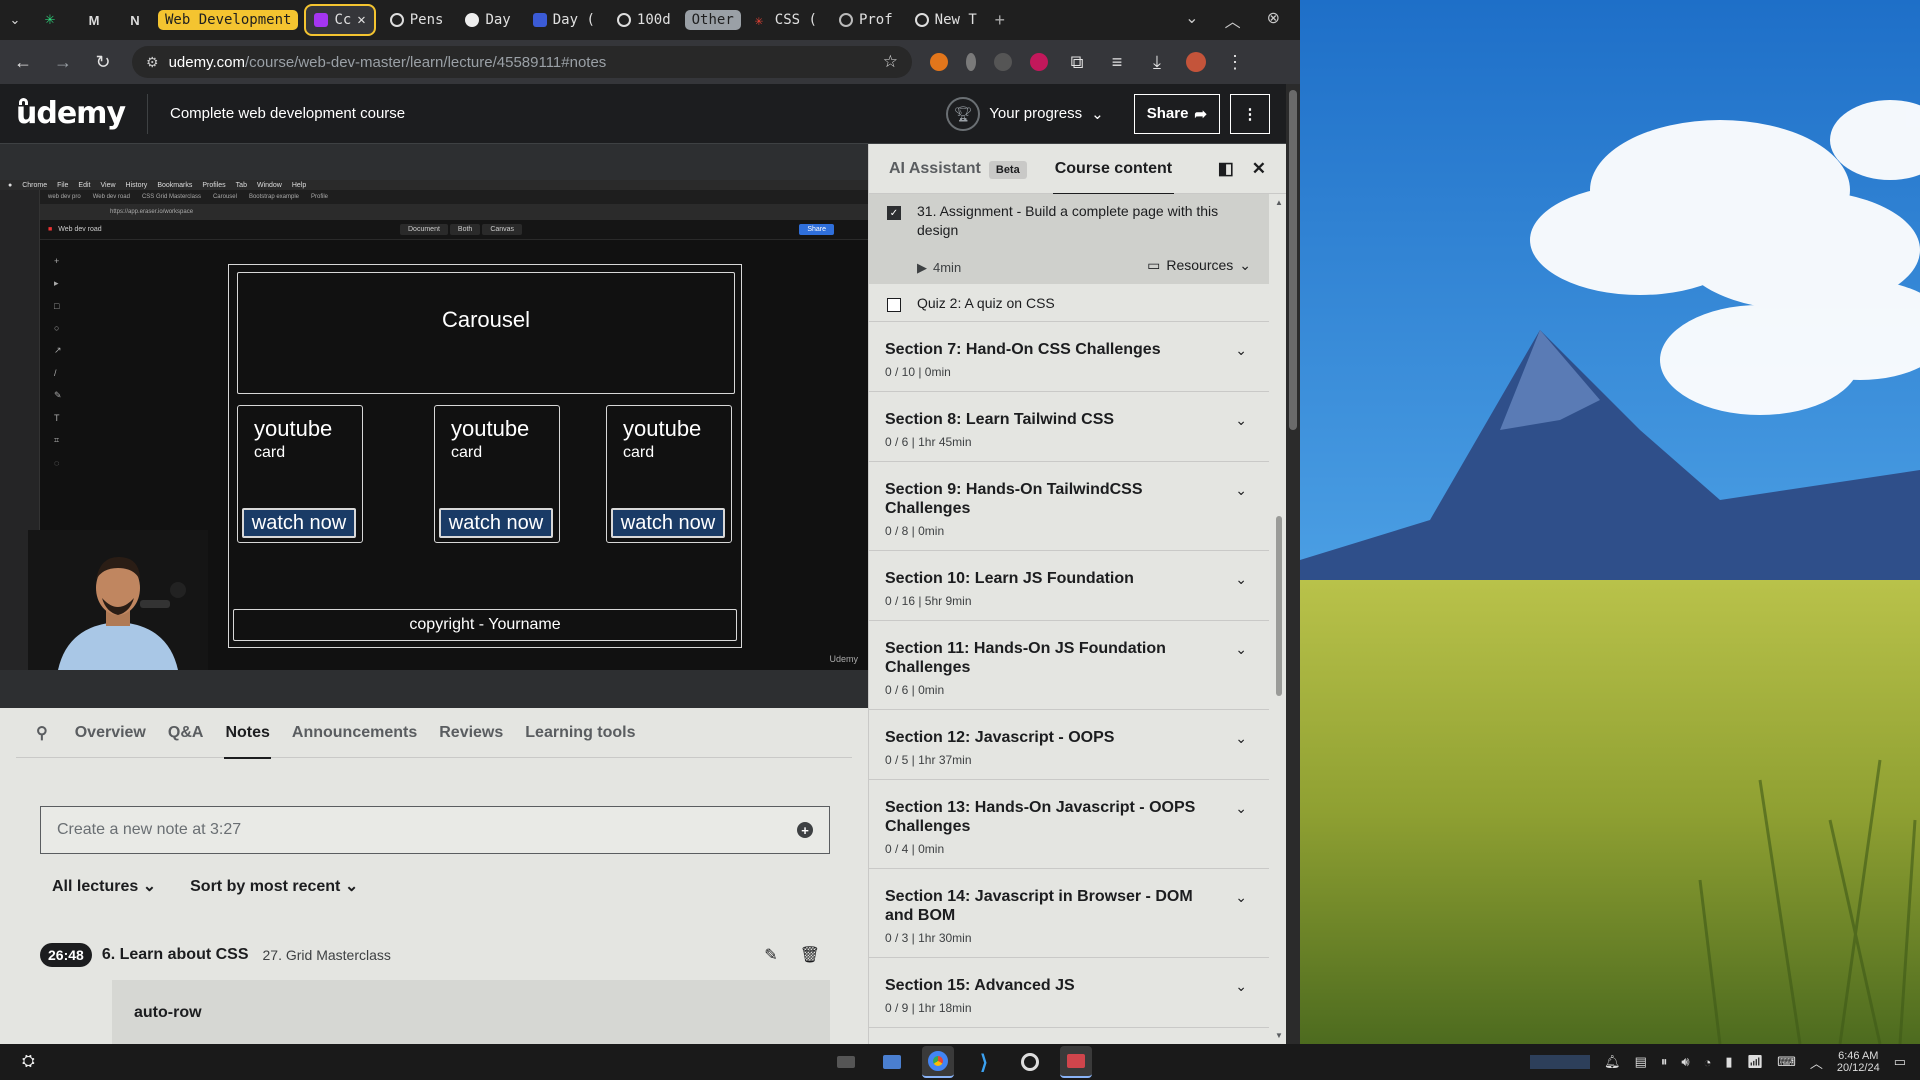  I want to click on video-play-icon: ▶︎, so click(922, 267).